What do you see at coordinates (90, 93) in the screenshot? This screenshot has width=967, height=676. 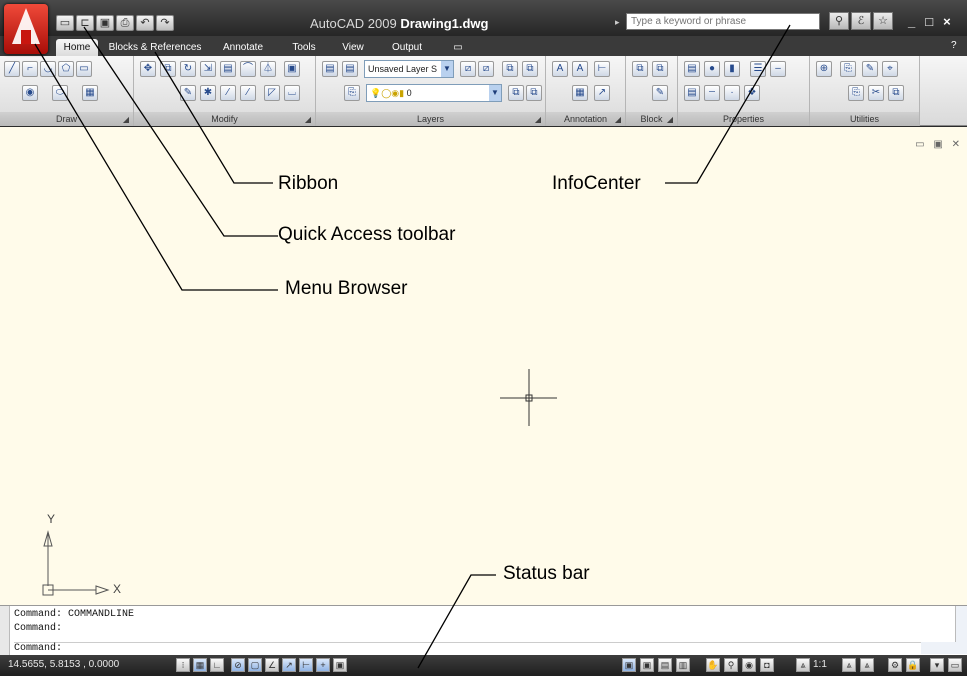 I see `hatch-icon: ▦` at bounding box center [90, 93].